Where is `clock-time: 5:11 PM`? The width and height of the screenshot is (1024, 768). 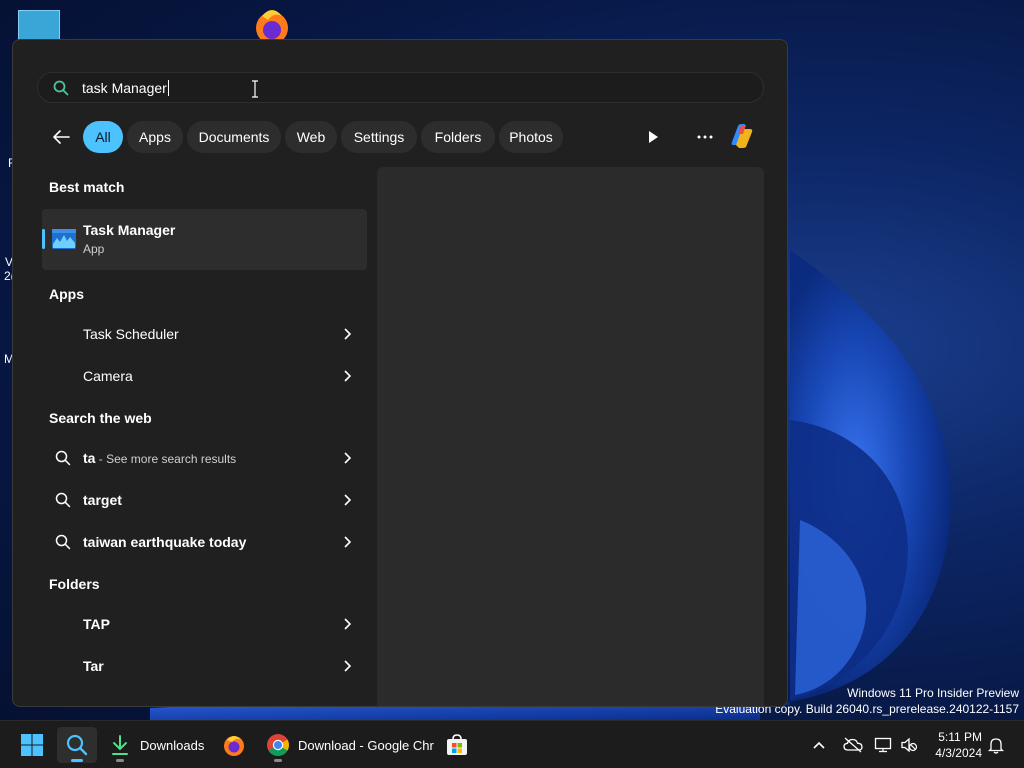
clock-time: 5:11 PM is located at coordinates (960, 737).